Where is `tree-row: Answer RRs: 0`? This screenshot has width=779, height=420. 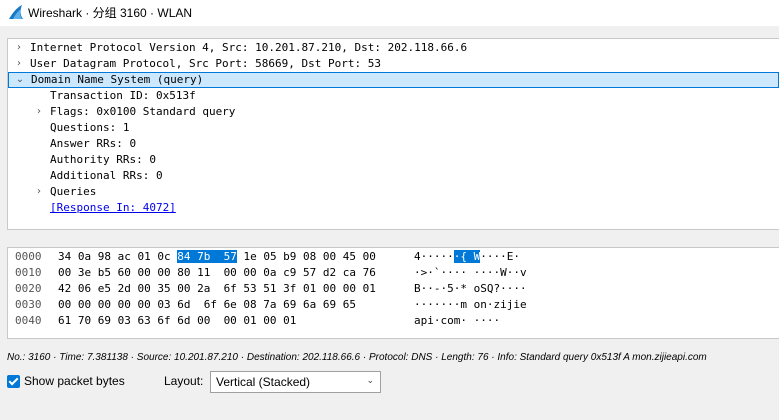 tree-row: Answer RRs: 0 is located at coordinates (393, 144).